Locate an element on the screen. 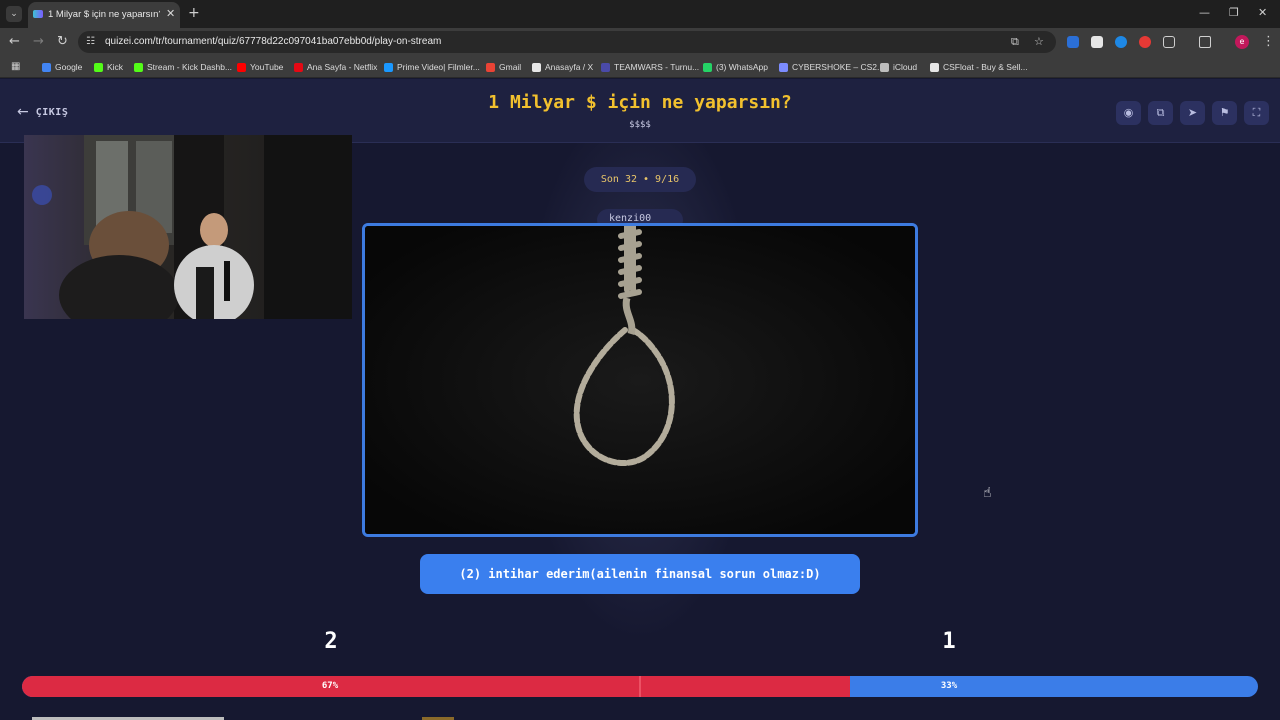 The height and width of the screenshot is (720, 1280). vote-progress-bar: 67% 33% is located at coordinates (640, 686).